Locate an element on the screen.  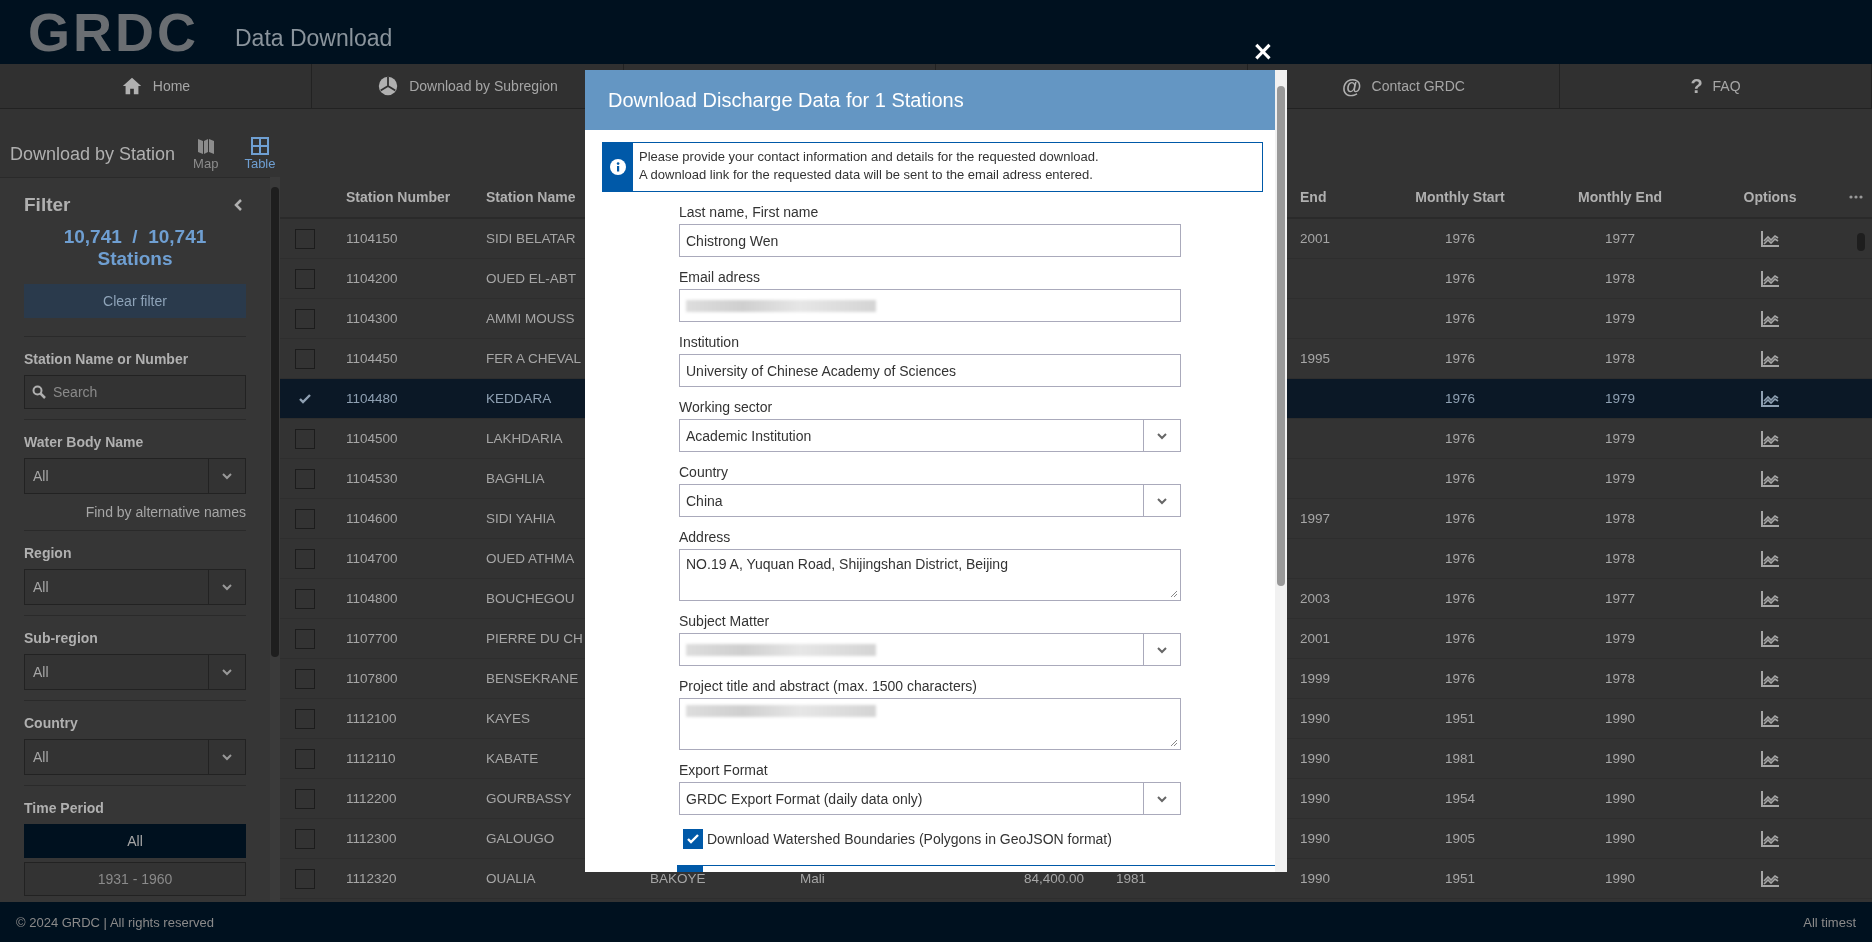
table-cell: BAKOYE is located at coordinates (678, 878).